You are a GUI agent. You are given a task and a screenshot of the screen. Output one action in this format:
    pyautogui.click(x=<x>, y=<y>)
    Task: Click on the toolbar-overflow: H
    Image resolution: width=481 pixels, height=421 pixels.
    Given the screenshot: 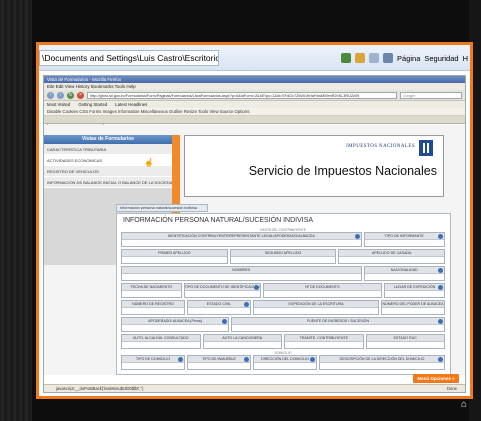 What is the action you would take?
    pyautogui.click(x=465, y=58)
    